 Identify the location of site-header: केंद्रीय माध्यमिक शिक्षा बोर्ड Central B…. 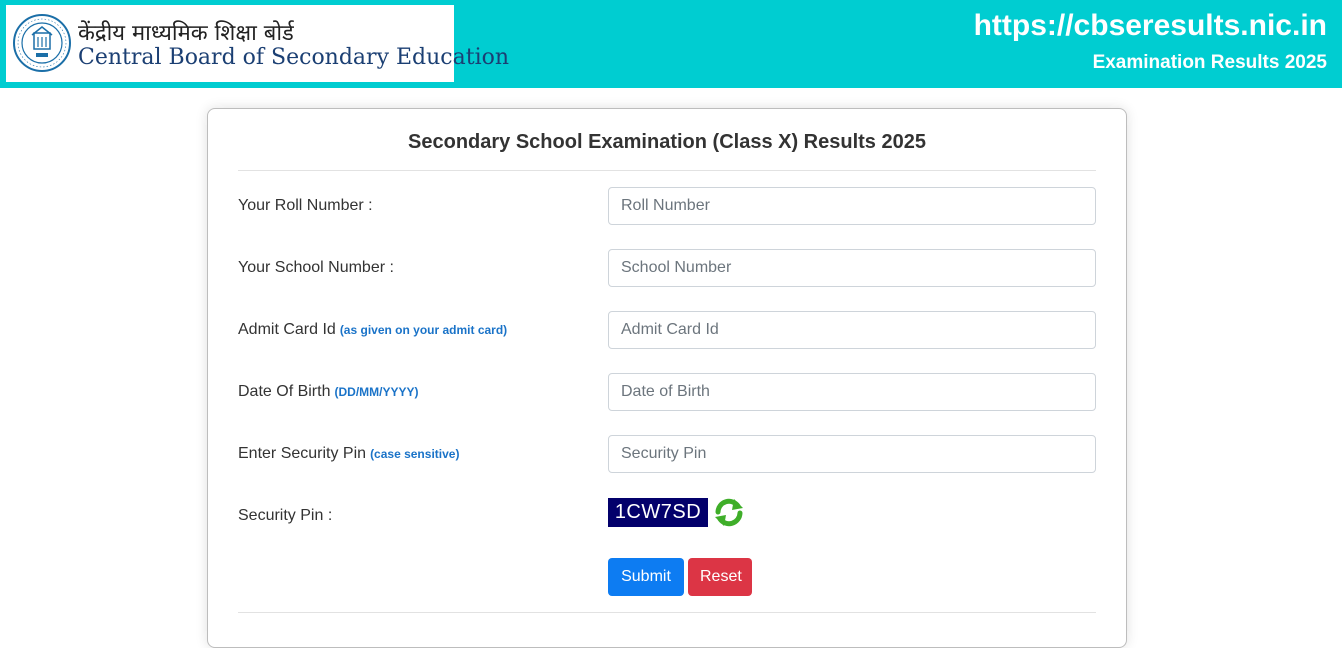
(671, 44).